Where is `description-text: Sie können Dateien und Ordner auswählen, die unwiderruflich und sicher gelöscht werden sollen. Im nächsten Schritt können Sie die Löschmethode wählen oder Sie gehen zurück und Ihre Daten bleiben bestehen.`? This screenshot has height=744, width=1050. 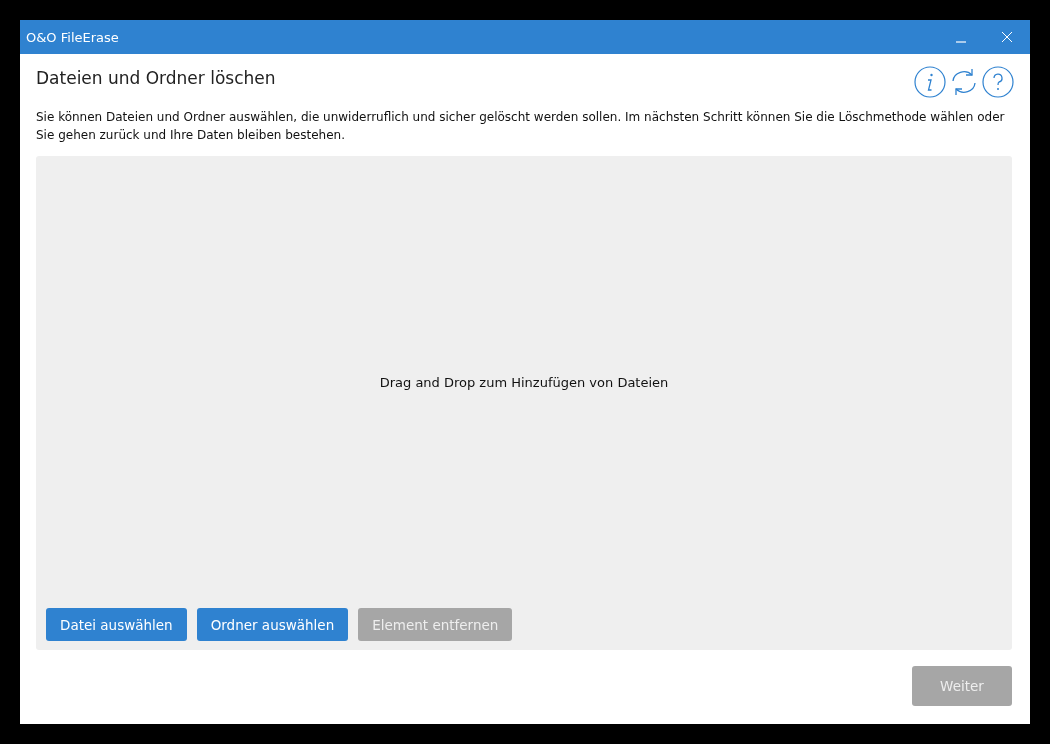
description-text: Sie können Dateien und Ordner auswählen, die unwiderruflich und sicher gelöscht werden sollen. Im nächsten Schritt können Sie die Löschmethode wählen oder Sie gehen zurück und Ihre Daten bleiben bestehen. is located at coordinates (521, 126).